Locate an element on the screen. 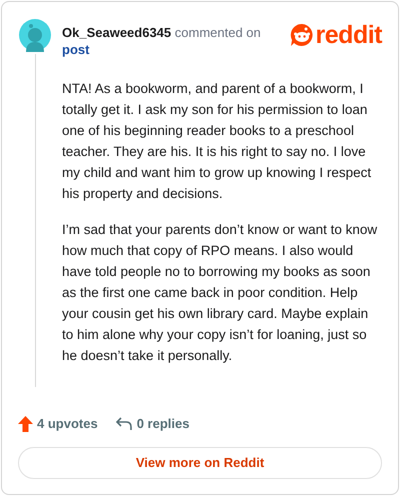 The width and height of the screenshot is (400, 496). upvote-icon is located at coordinates (25, 424).